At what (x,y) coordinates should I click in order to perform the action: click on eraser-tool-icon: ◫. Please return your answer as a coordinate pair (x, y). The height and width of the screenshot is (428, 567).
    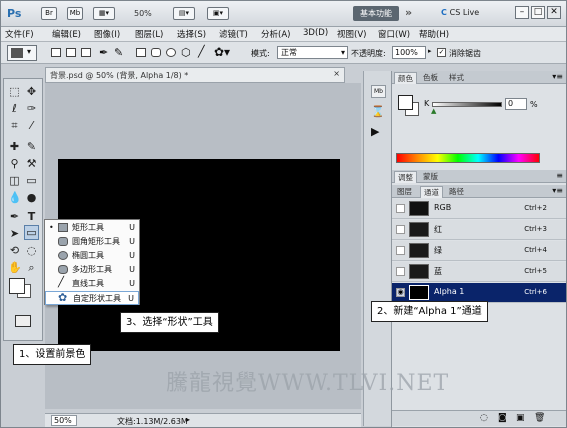
    Looking at the image, I should click on (14, 180).